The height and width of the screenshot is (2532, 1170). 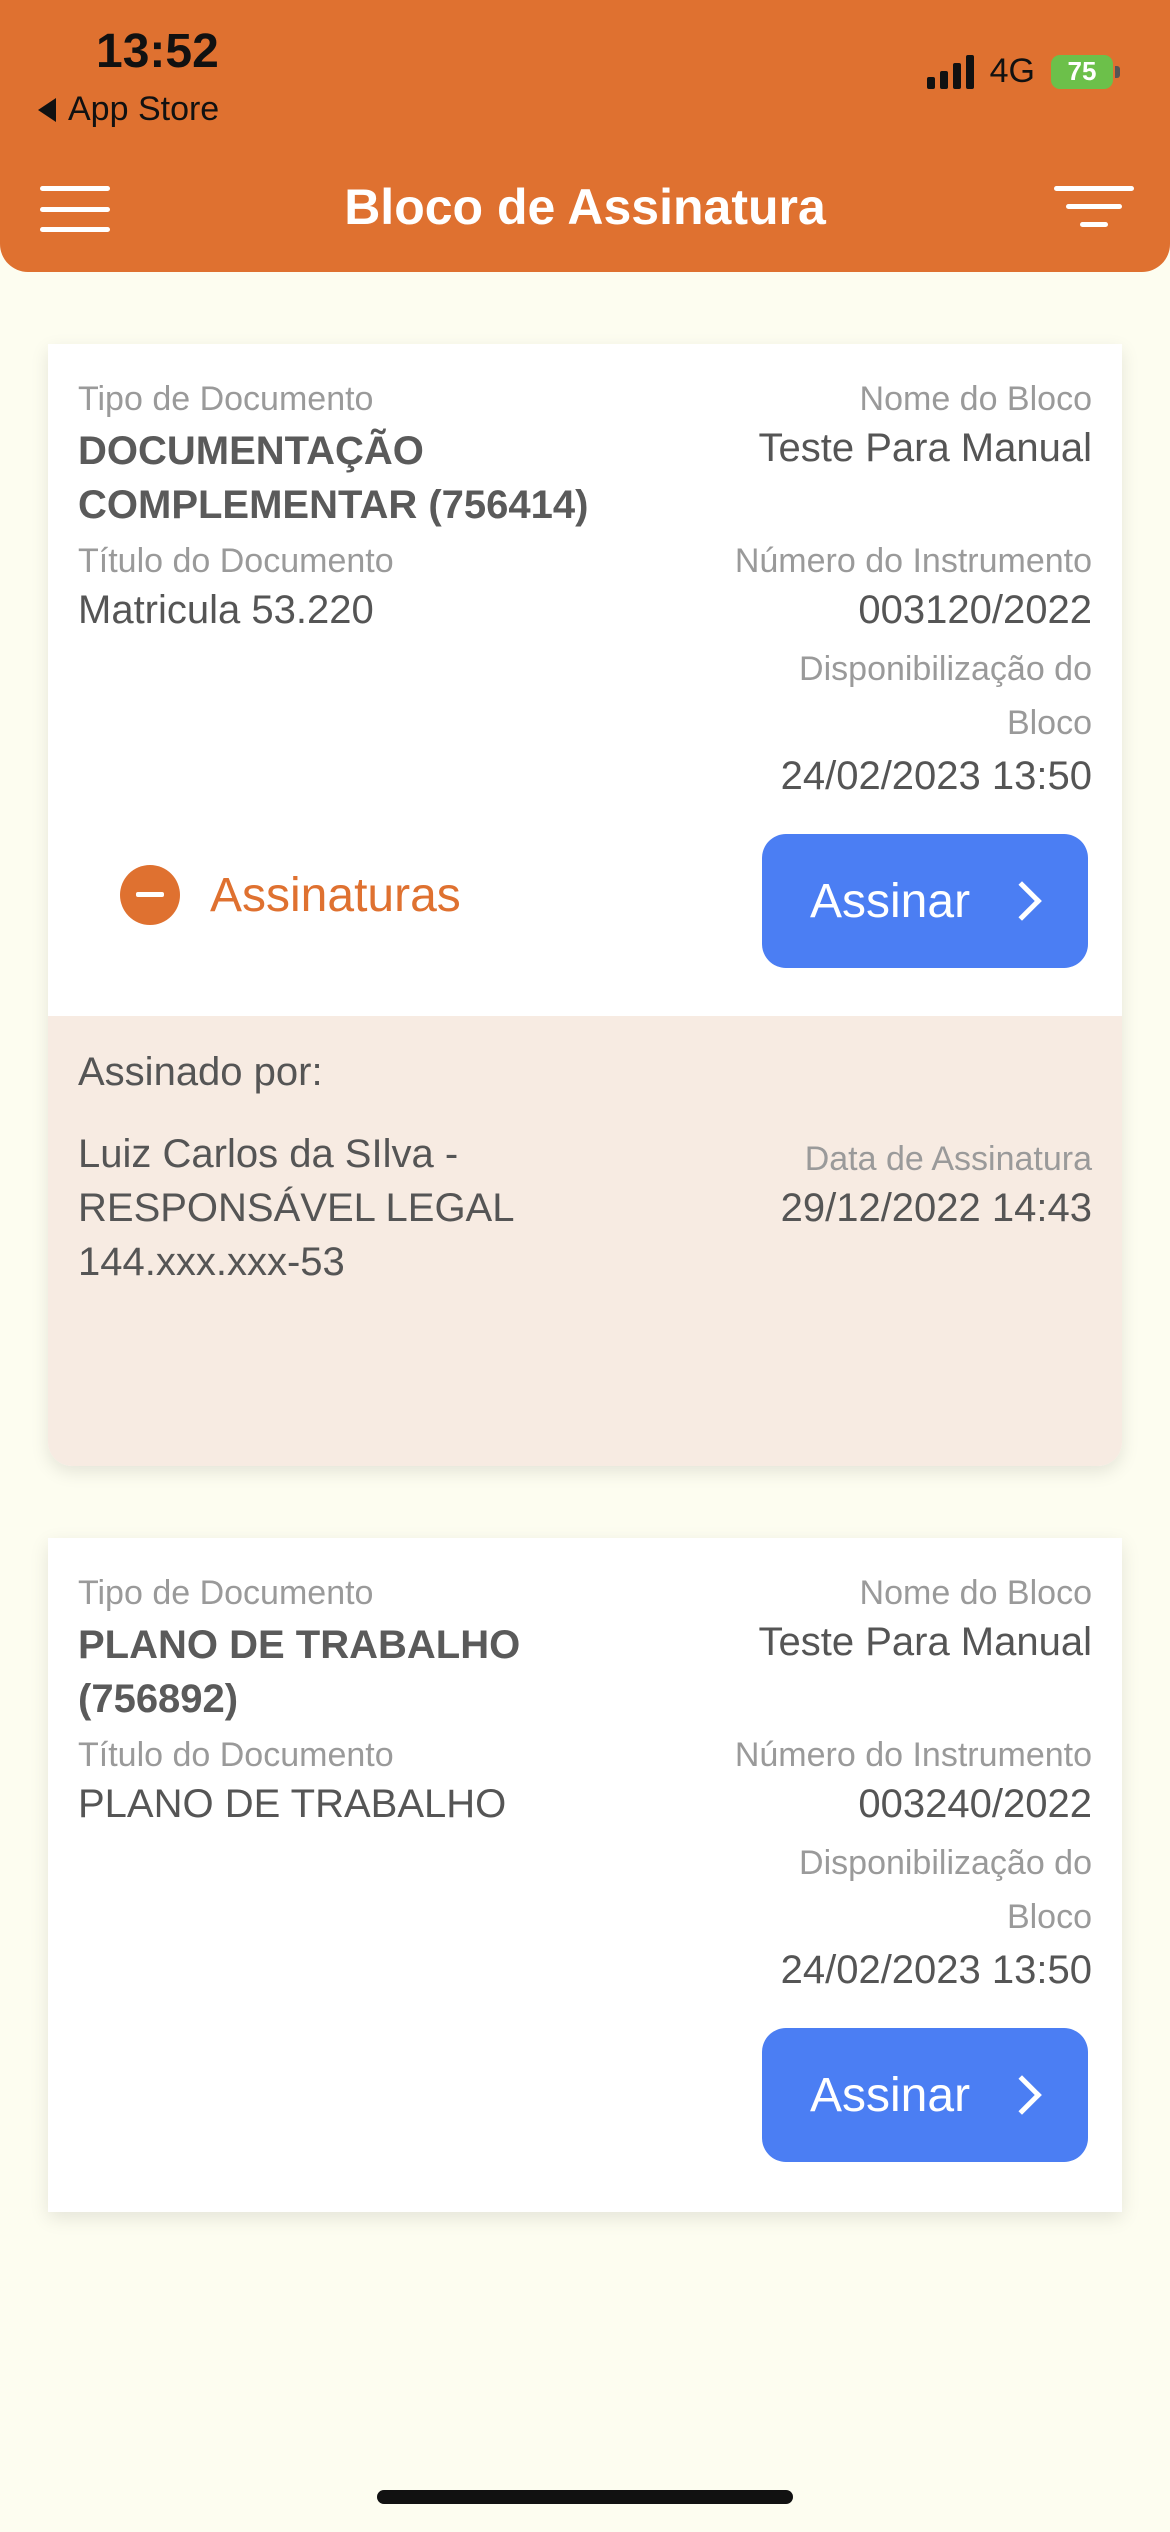 I want to click on signer-line-3: 144.xxx.xxx-53, so click(x=211, y=1262).